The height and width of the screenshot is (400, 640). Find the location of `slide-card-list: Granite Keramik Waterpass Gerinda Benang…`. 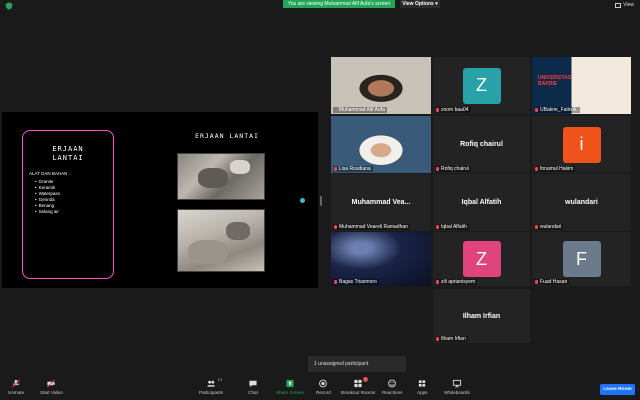

slide-card-list: Granite Keramik Waterpass Gerinda Benang… is located at coordinates (47, 197).